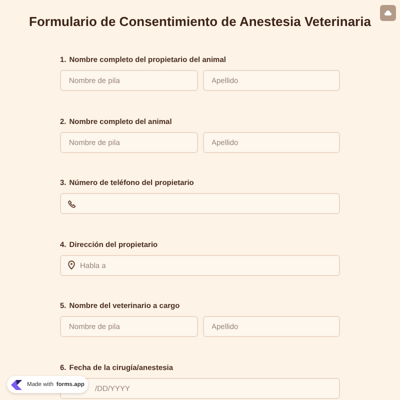 This screenshot has width=400, height=400. I want to click on phone-field, so click(200, 203).